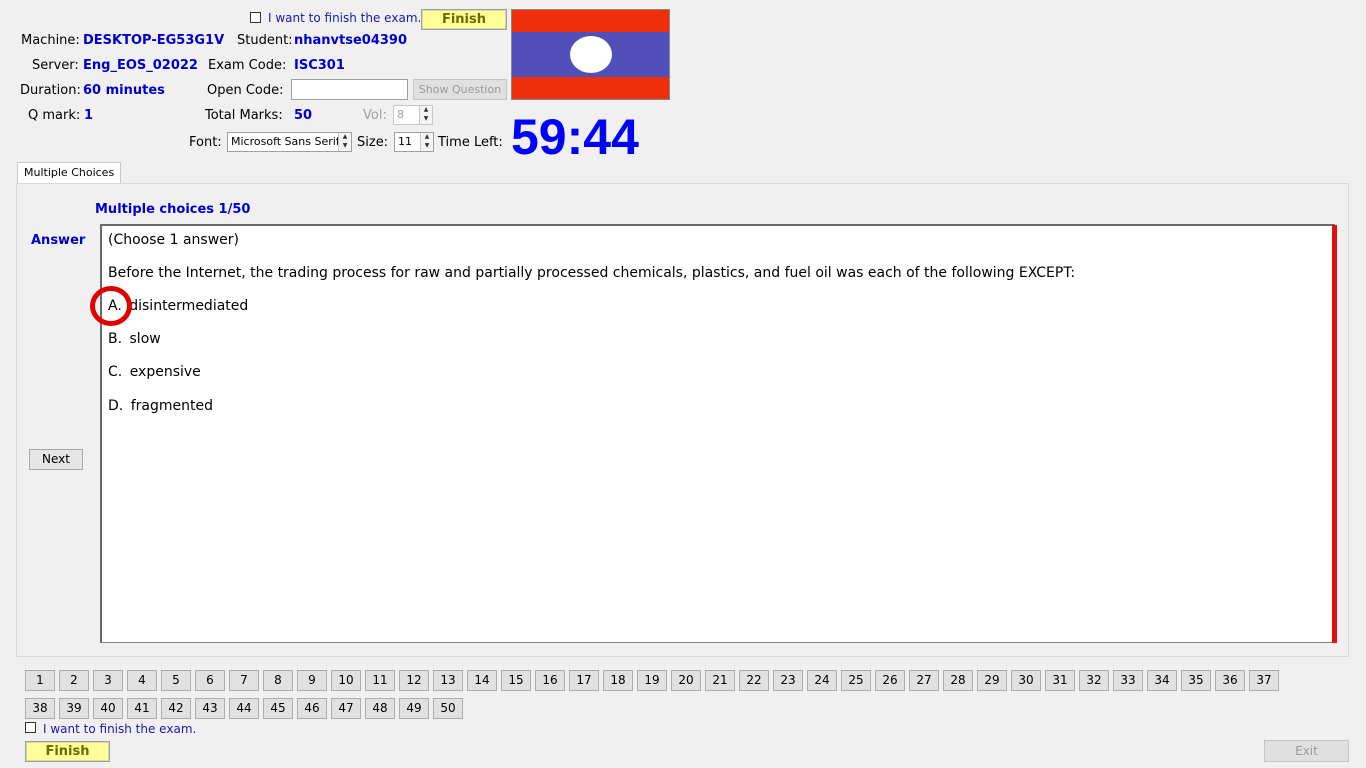 The width and height of the screenshot is (1366, 768). I want to click on size-stepper-value: 11, so click(405, 141).